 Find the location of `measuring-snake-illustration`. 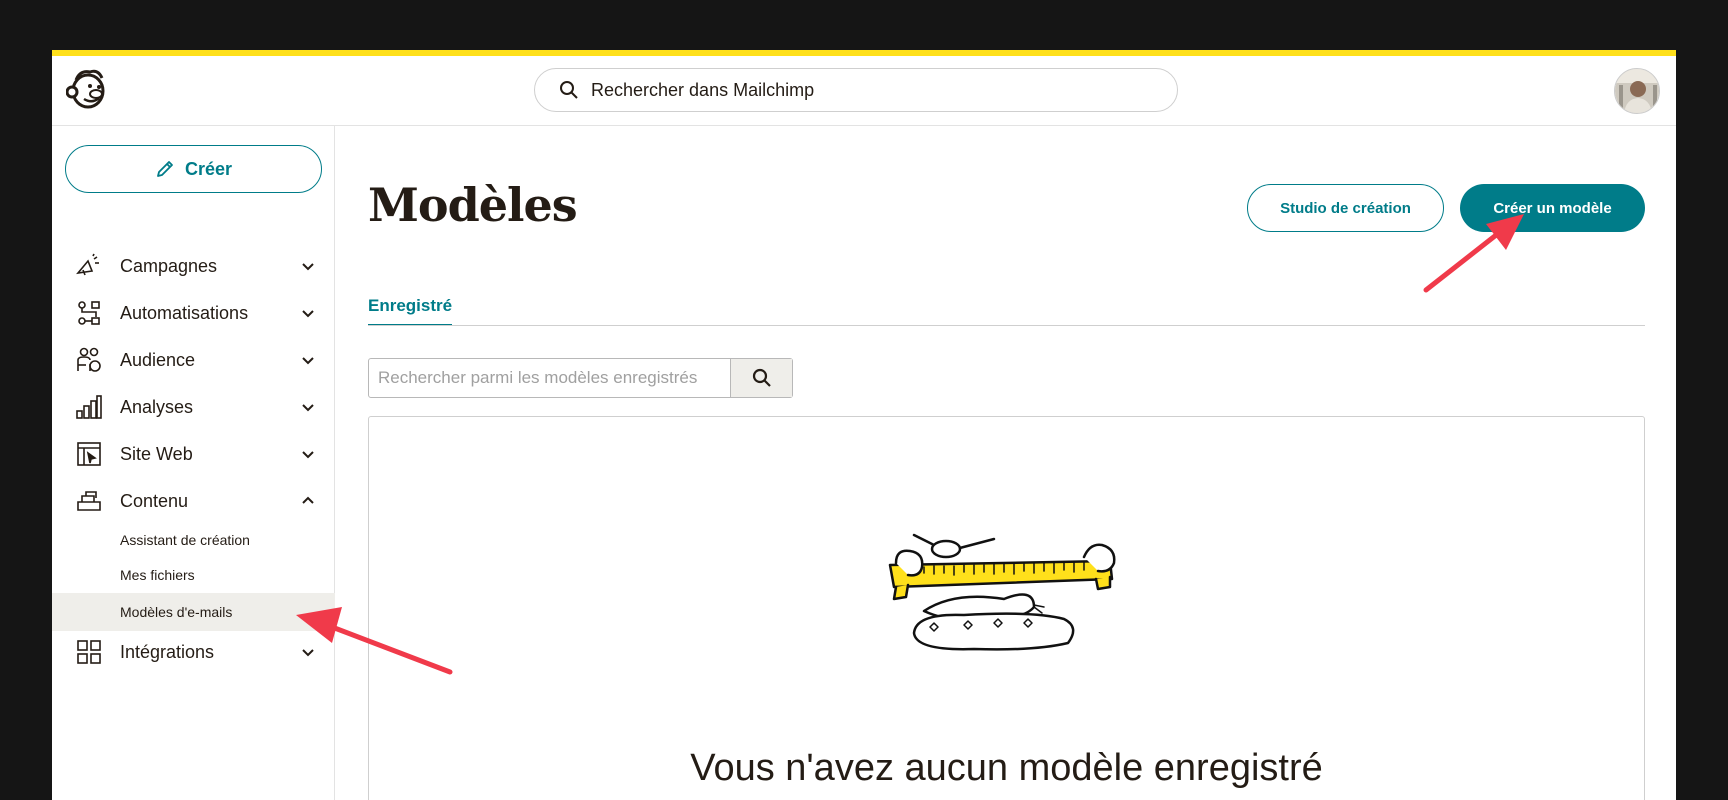

measuring-snake-illustration is located at coordinates (1014, 592).